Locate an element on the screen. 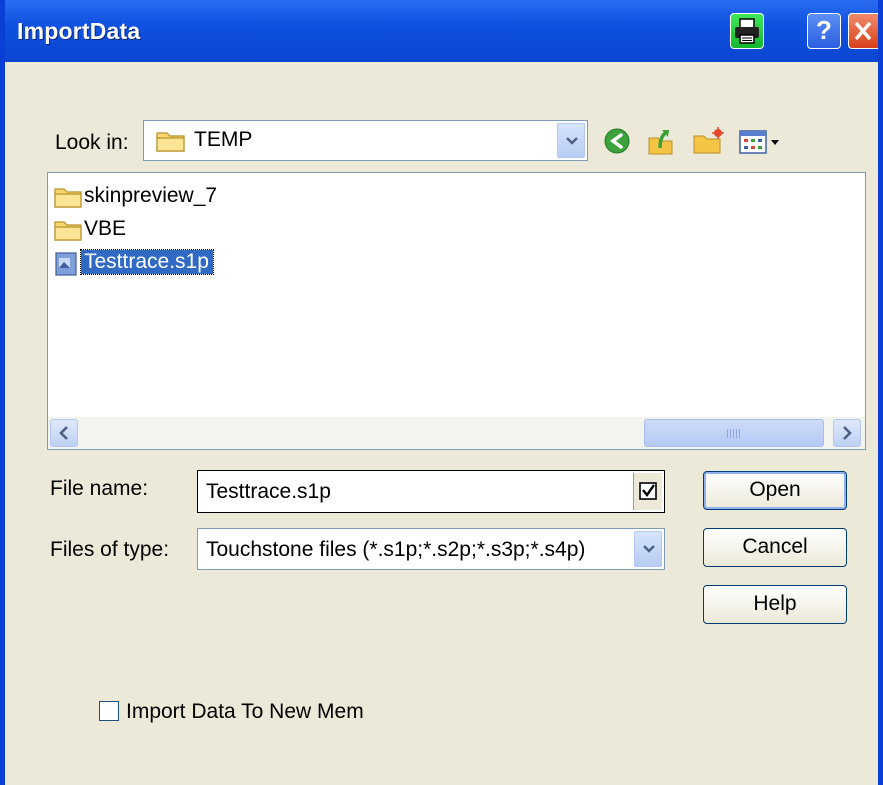 This screenshot has width=883, height=785. scroll-left-button is located at coordinates (64, 433).